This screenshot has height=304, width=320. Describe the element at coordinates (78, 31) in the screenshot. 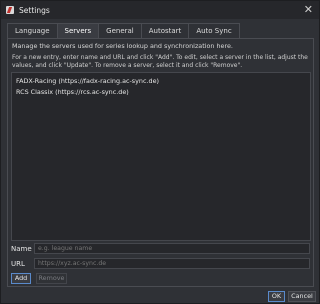

I see `tab-servers: Servers` at that location.